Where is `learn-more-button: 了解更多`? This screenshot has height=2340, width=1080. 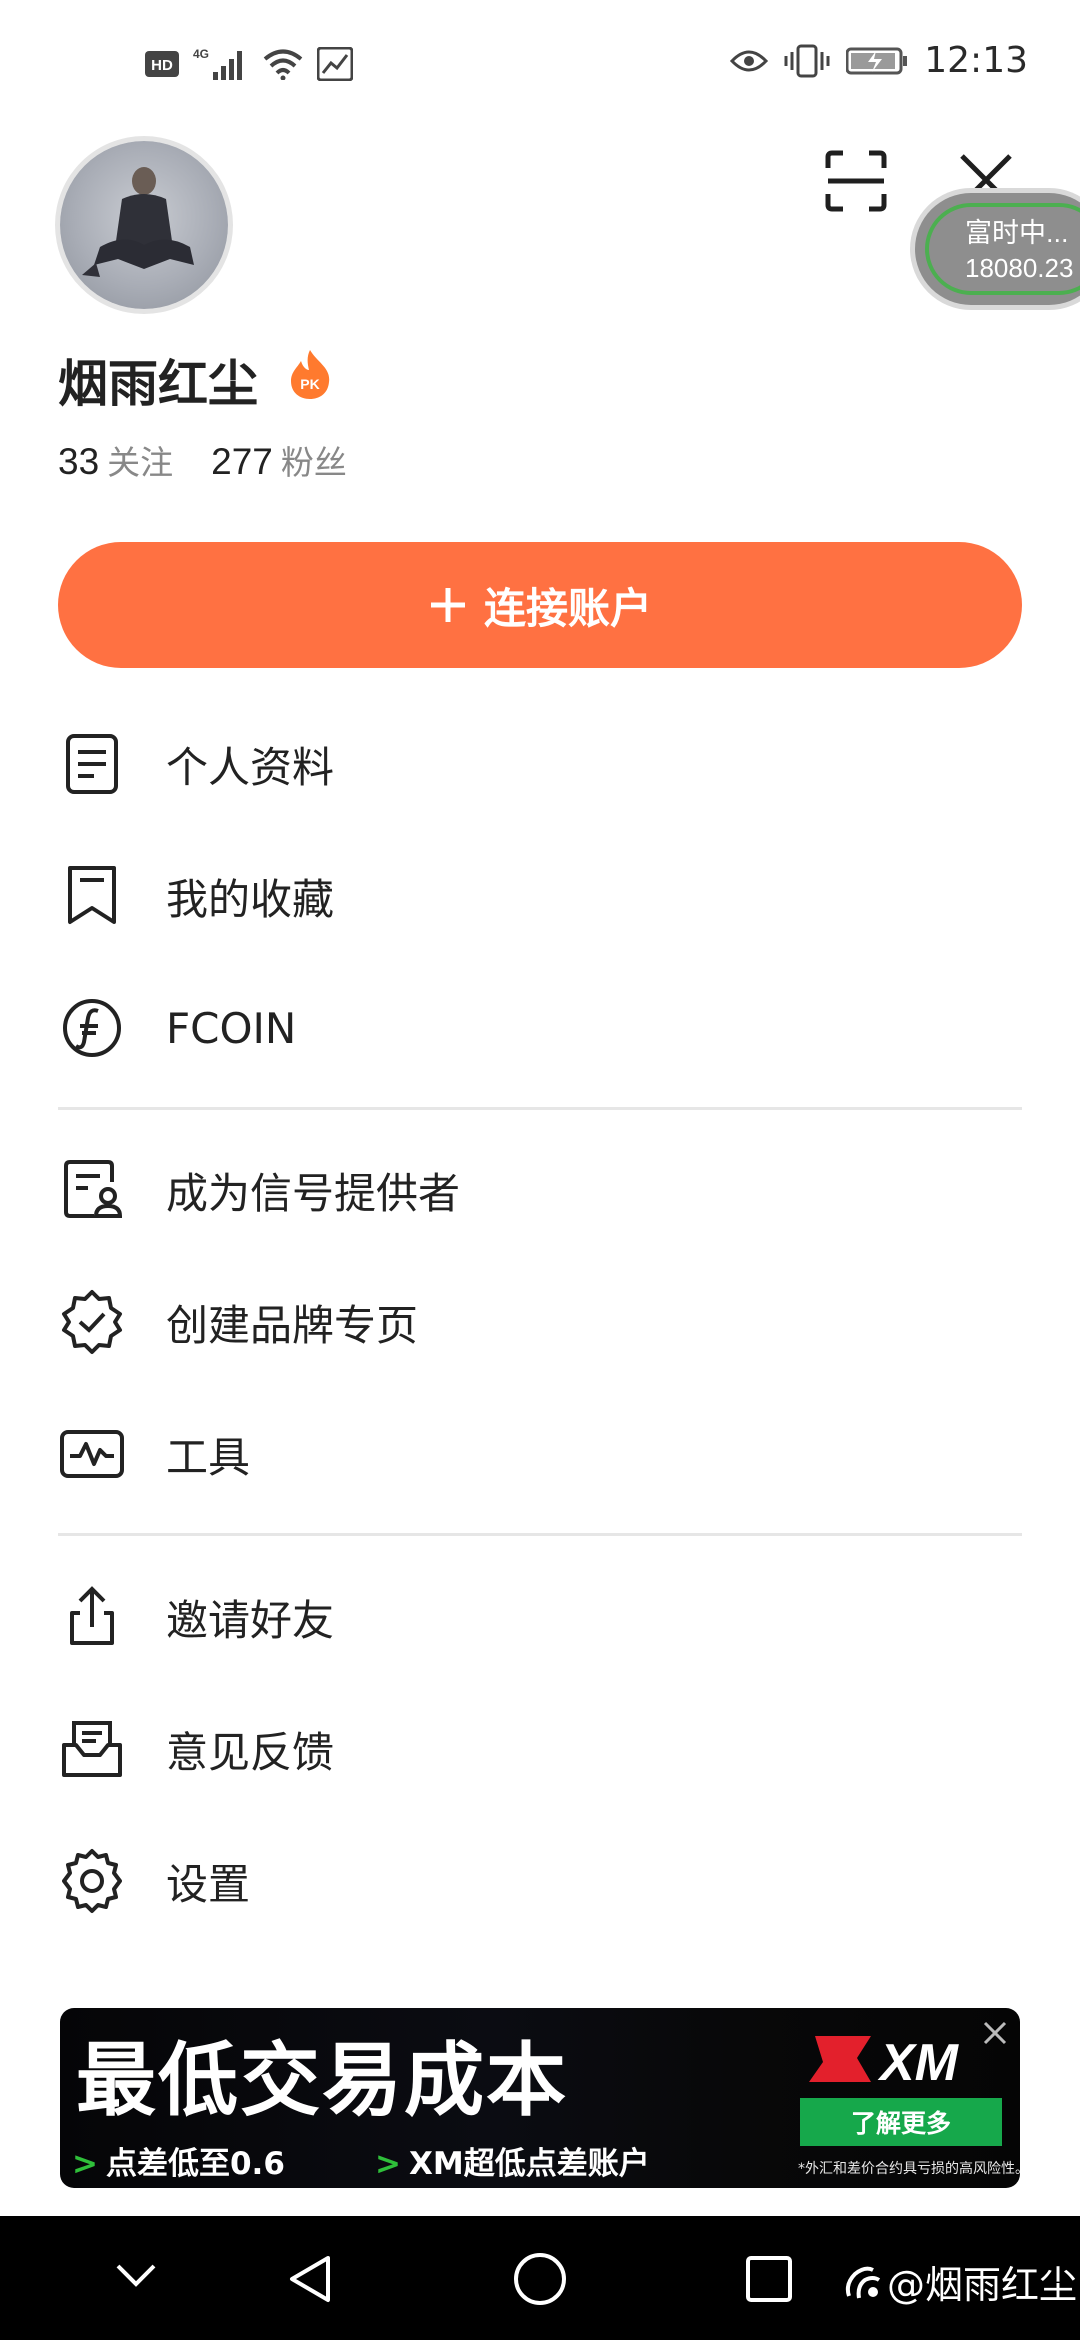 learn-more-button: 了解更多 is located at coordinates (901, 2122).